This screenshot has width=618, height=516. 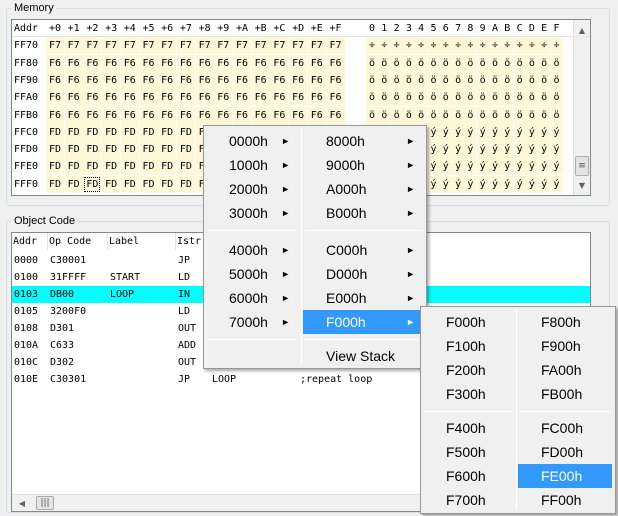 I want to click on menu-item-f000h: F000h ►, so click(x=363, y=322).